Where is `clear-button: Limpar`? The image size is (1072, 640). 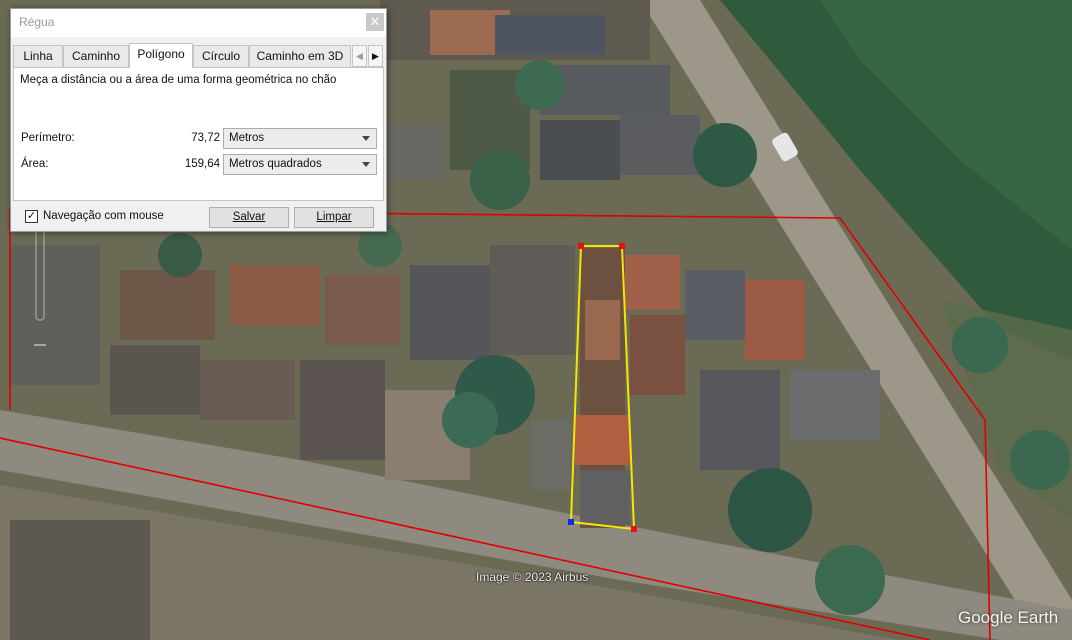
clear-button: Limpar is located at coordinates (334, 217).